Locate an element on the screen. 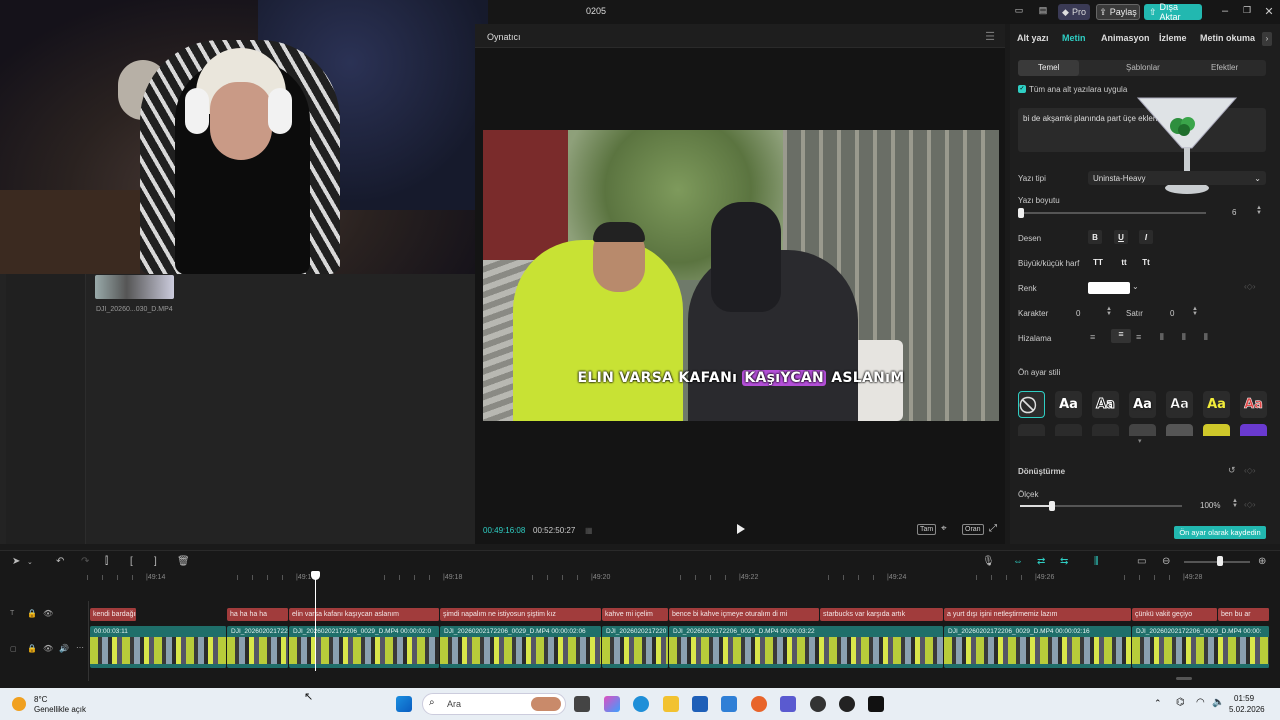  transform-label: Dönüştürme is located at coordinates (1041, 471).